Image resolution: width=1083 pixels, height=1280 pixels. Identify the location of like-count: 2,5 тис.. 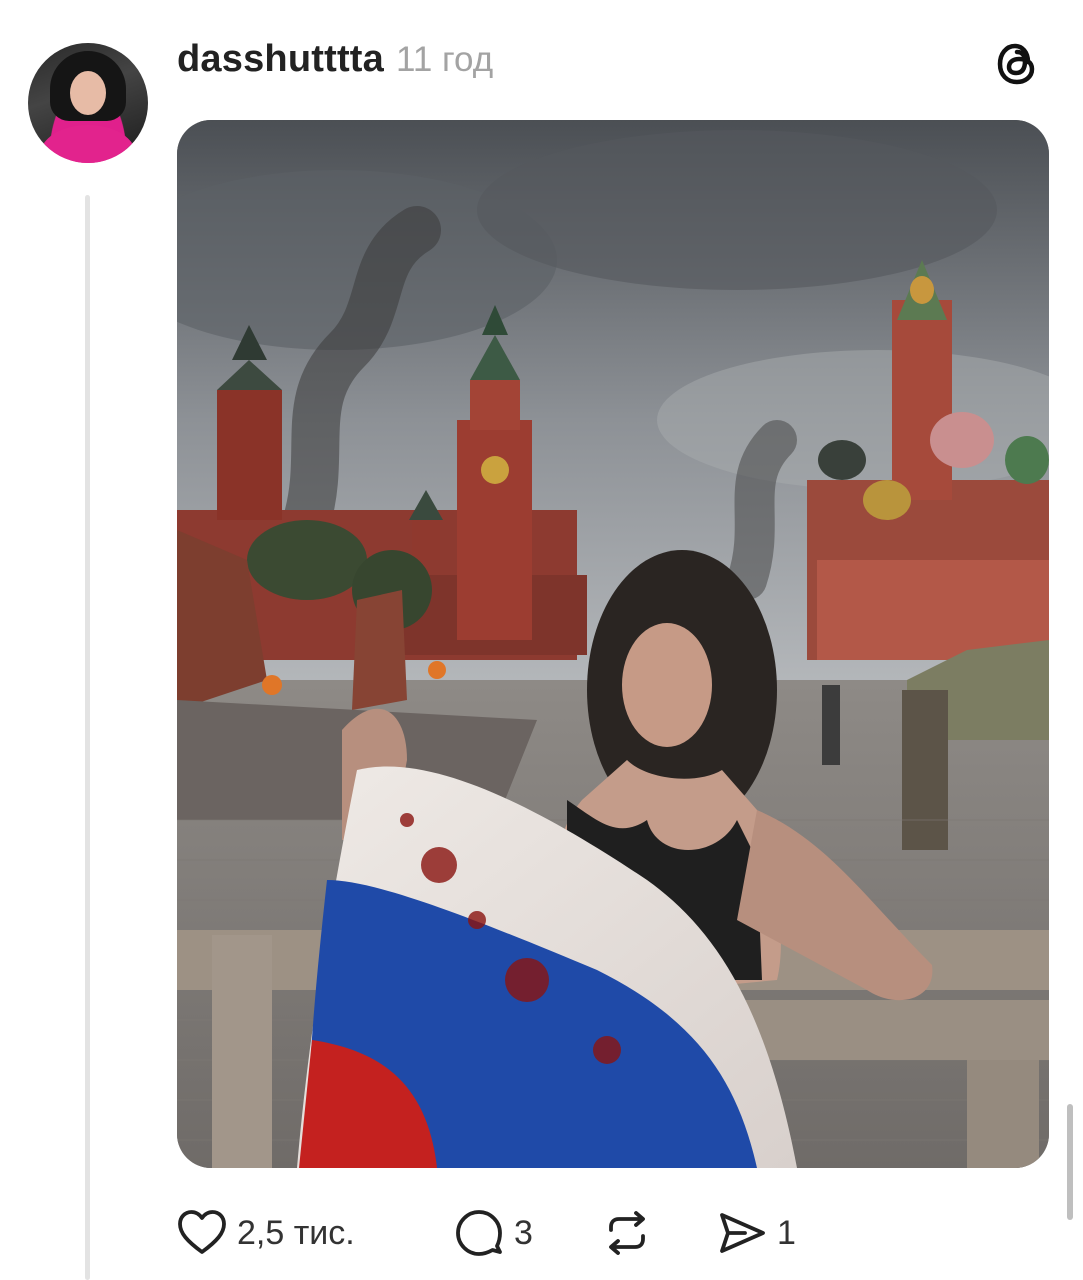
(296, 1232).